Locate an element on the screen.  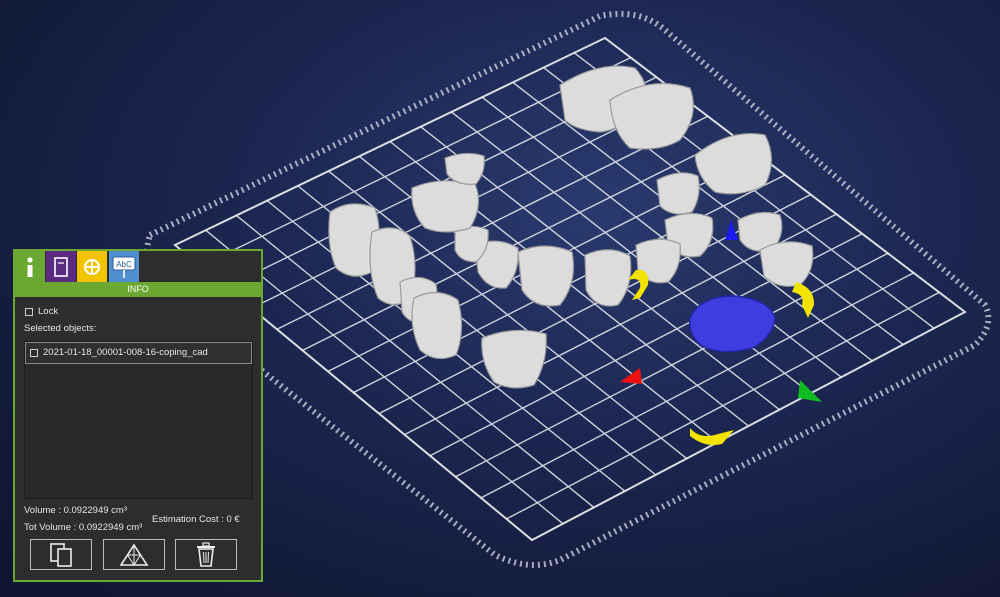
duplicate-icon is located at coordinates (61, 554).